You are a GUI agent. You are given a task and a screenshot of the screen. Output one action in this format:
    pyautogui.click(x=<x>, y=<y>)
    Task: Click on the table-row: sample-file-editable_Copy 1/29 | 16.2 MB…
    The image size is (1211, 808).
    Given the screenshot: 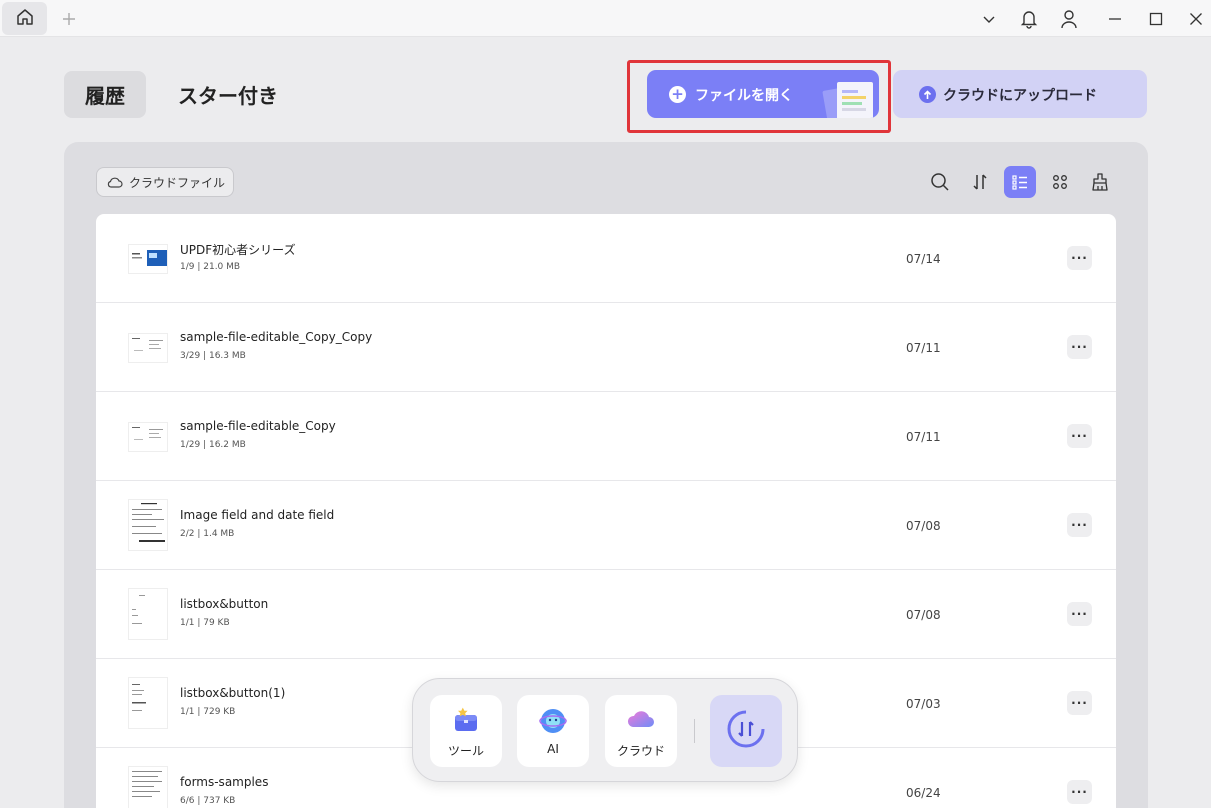 What is the action you would take?
    pyautogui.click(x=606, y=436)
    